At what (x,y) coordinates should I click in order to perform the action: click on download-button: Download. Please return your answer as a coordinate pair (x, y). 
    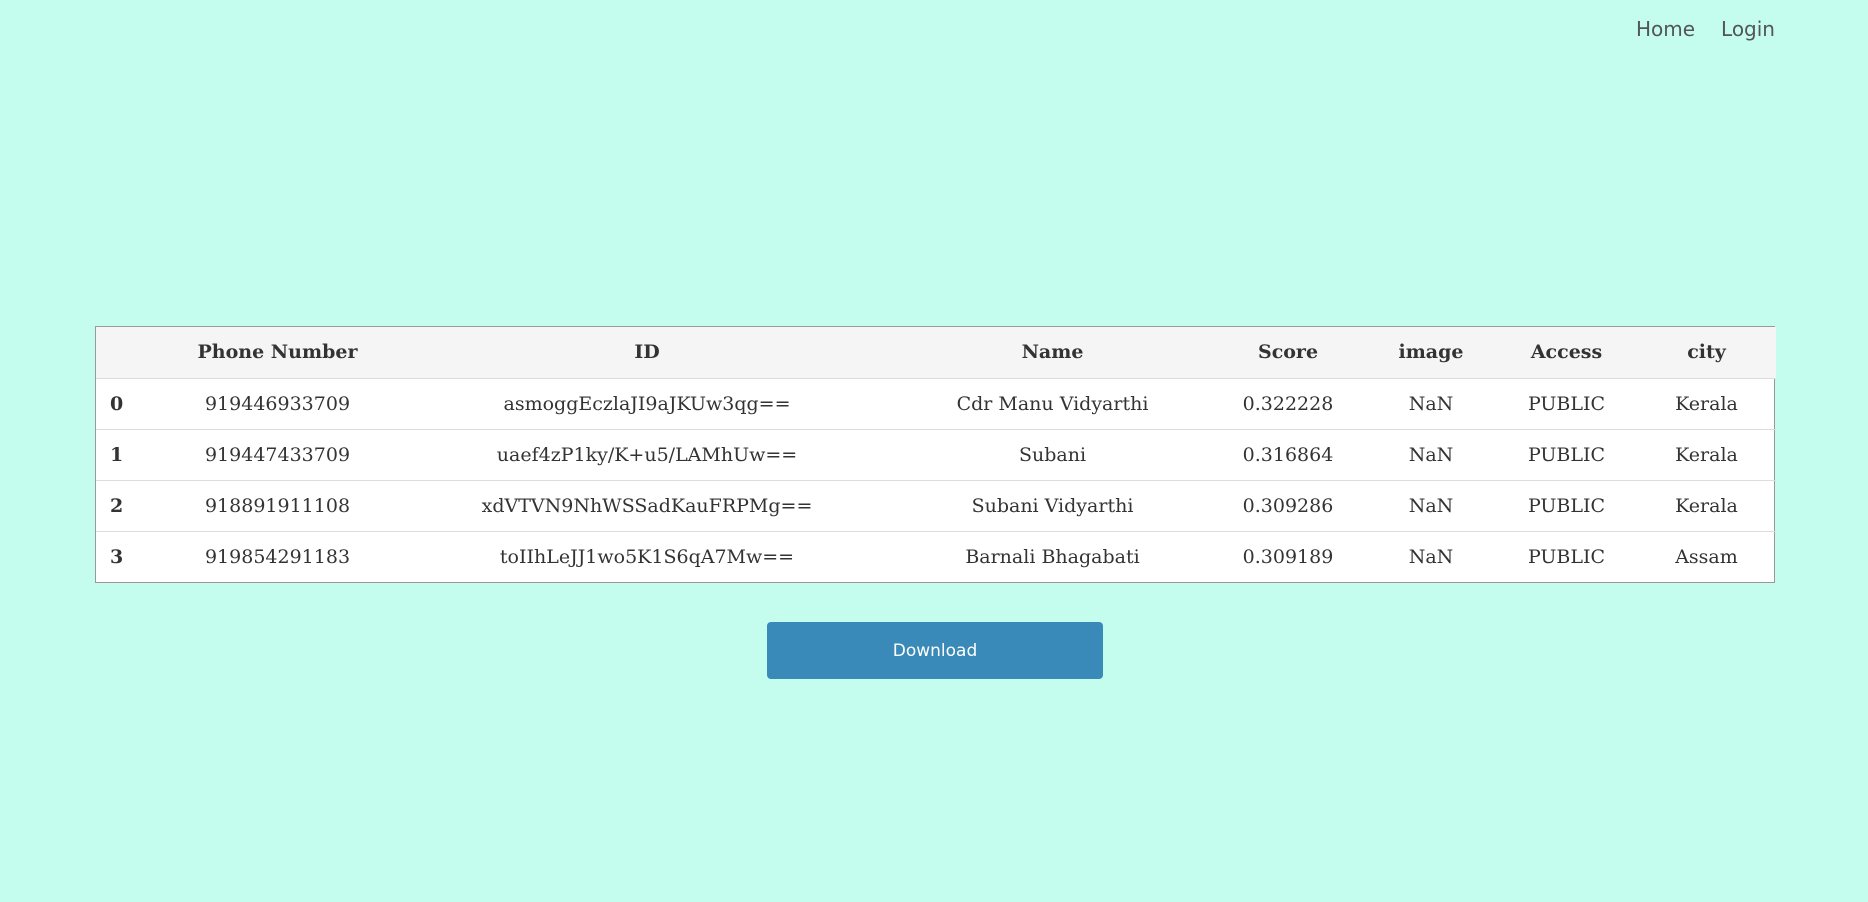
    Looking at the image, I should click on (935, 650).